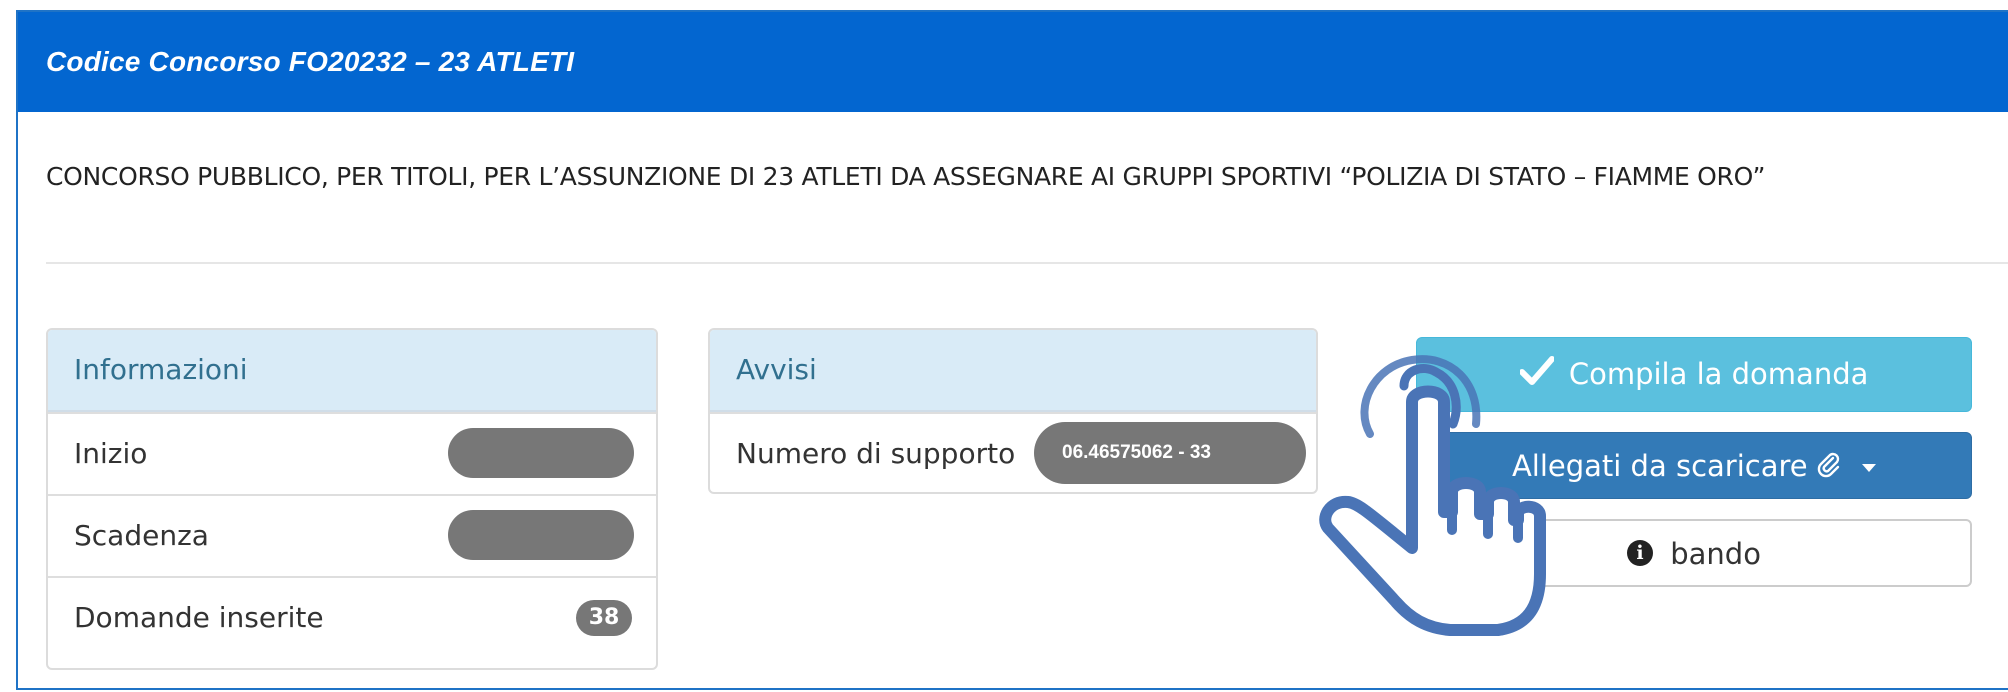  What do you see at coordinates (111, 453) in the screenshot?
I see `inizio-label: Inizio` at bounding box center [111, 453].